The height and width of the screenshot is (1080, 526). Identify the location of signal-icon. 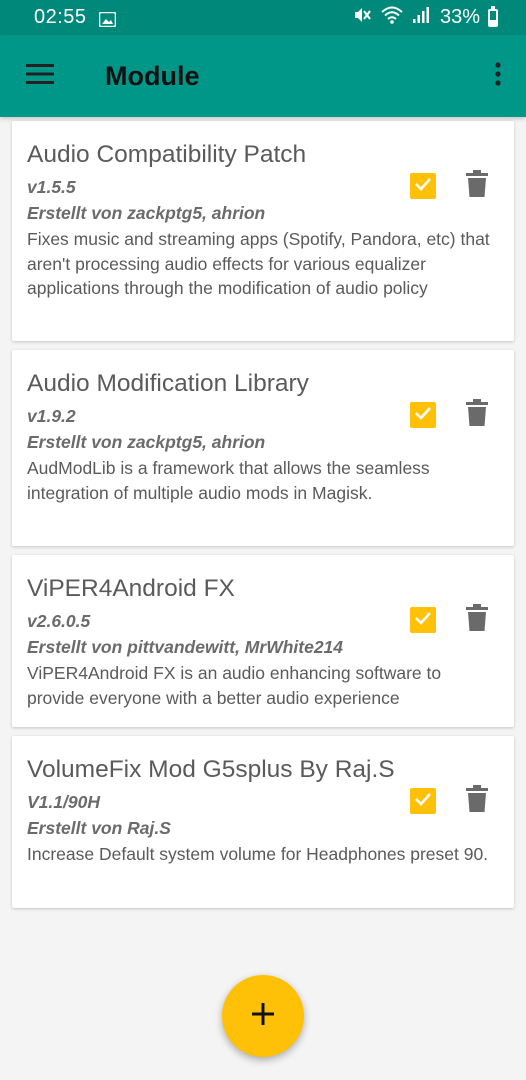
(421, 18).